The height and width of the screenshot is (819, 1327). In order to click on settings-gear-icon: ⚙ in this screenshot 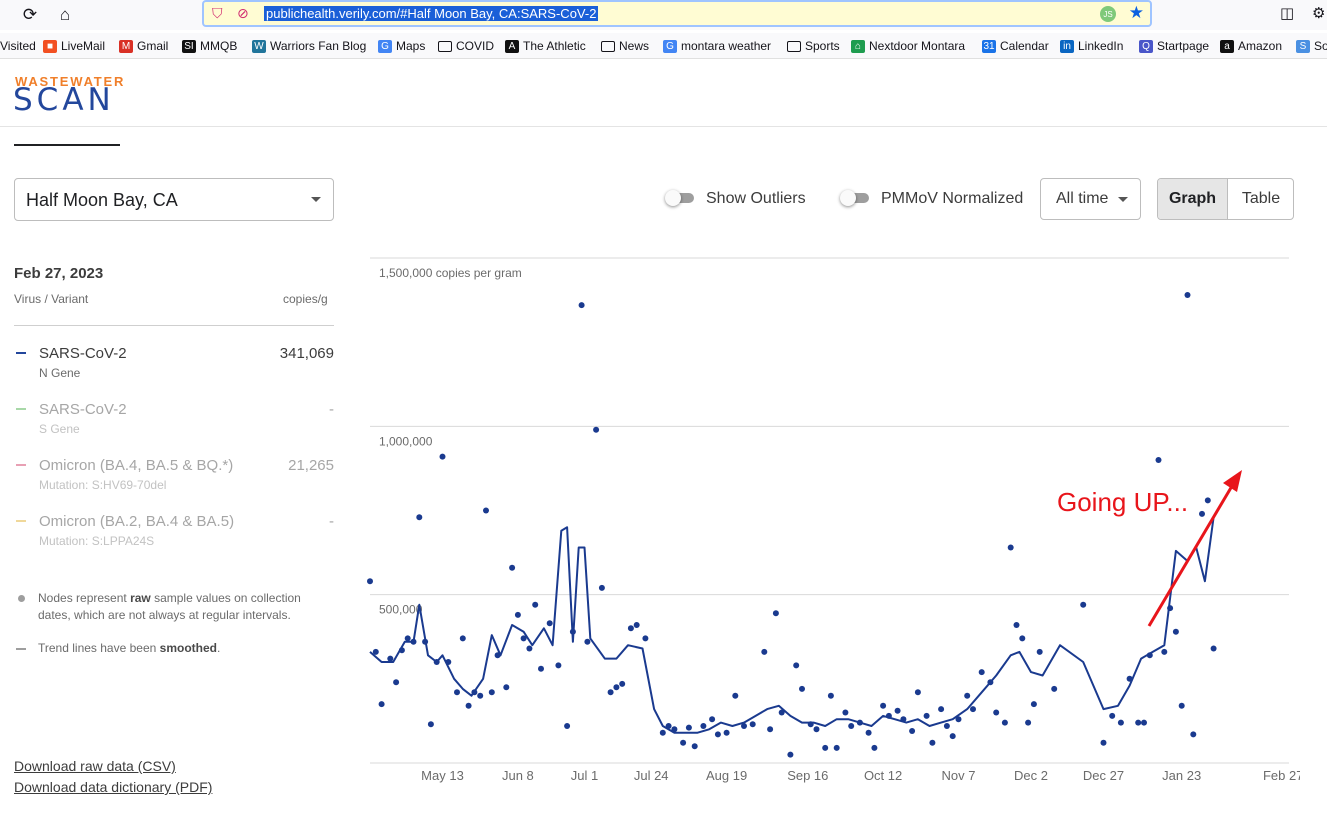, I will do `click(1318, 13)`.